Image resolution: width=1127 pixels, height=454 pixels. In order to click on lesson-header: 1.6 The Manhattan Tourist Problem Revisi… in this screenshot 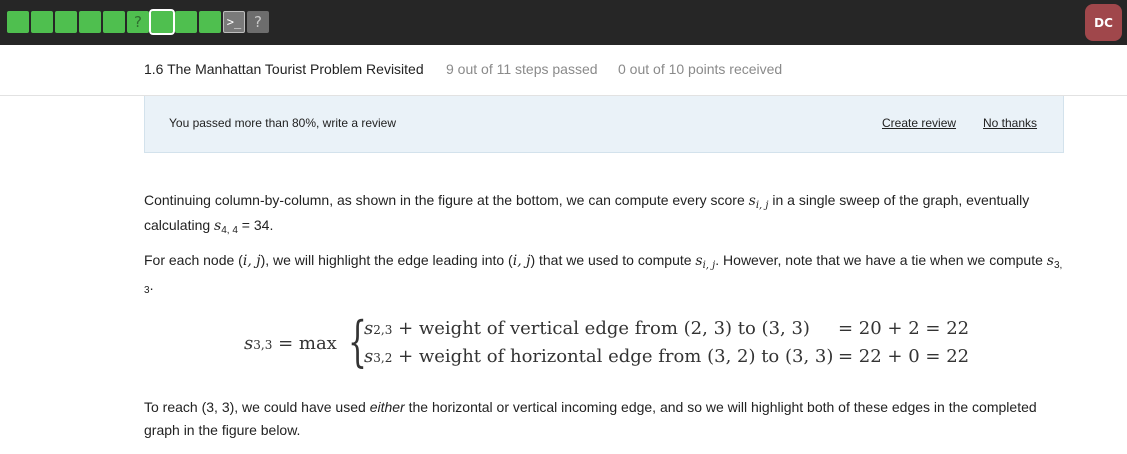, I will do `click(563, 70)`.